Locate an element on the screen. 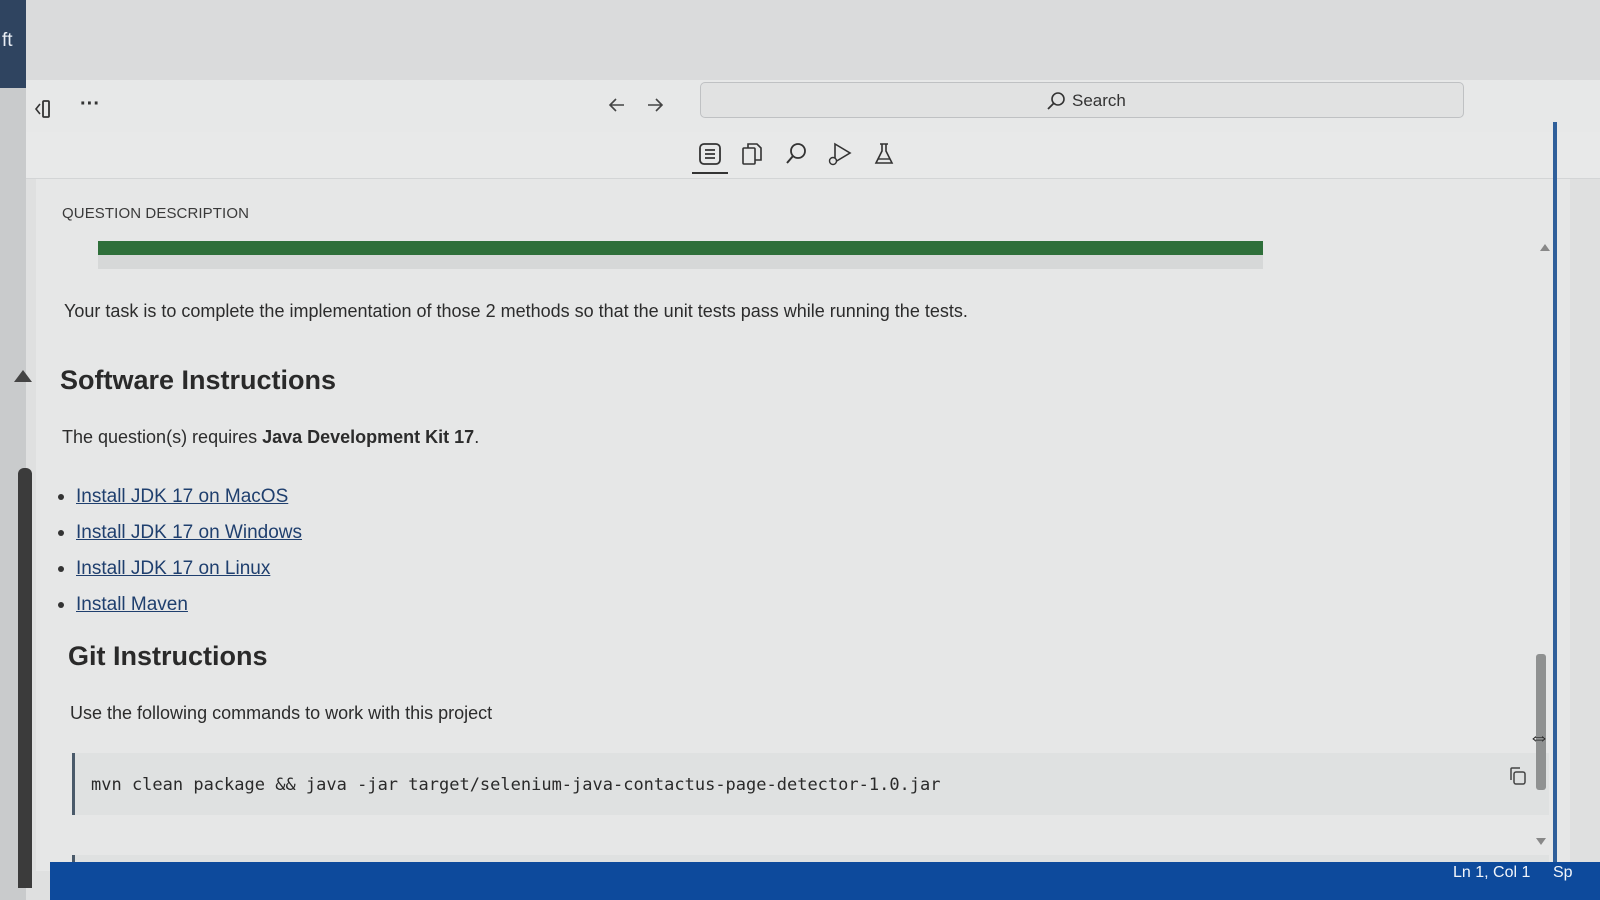 The height and width of the screenshot is (900, 1600). active-tab-indicator is located at coordinates (710, 173).